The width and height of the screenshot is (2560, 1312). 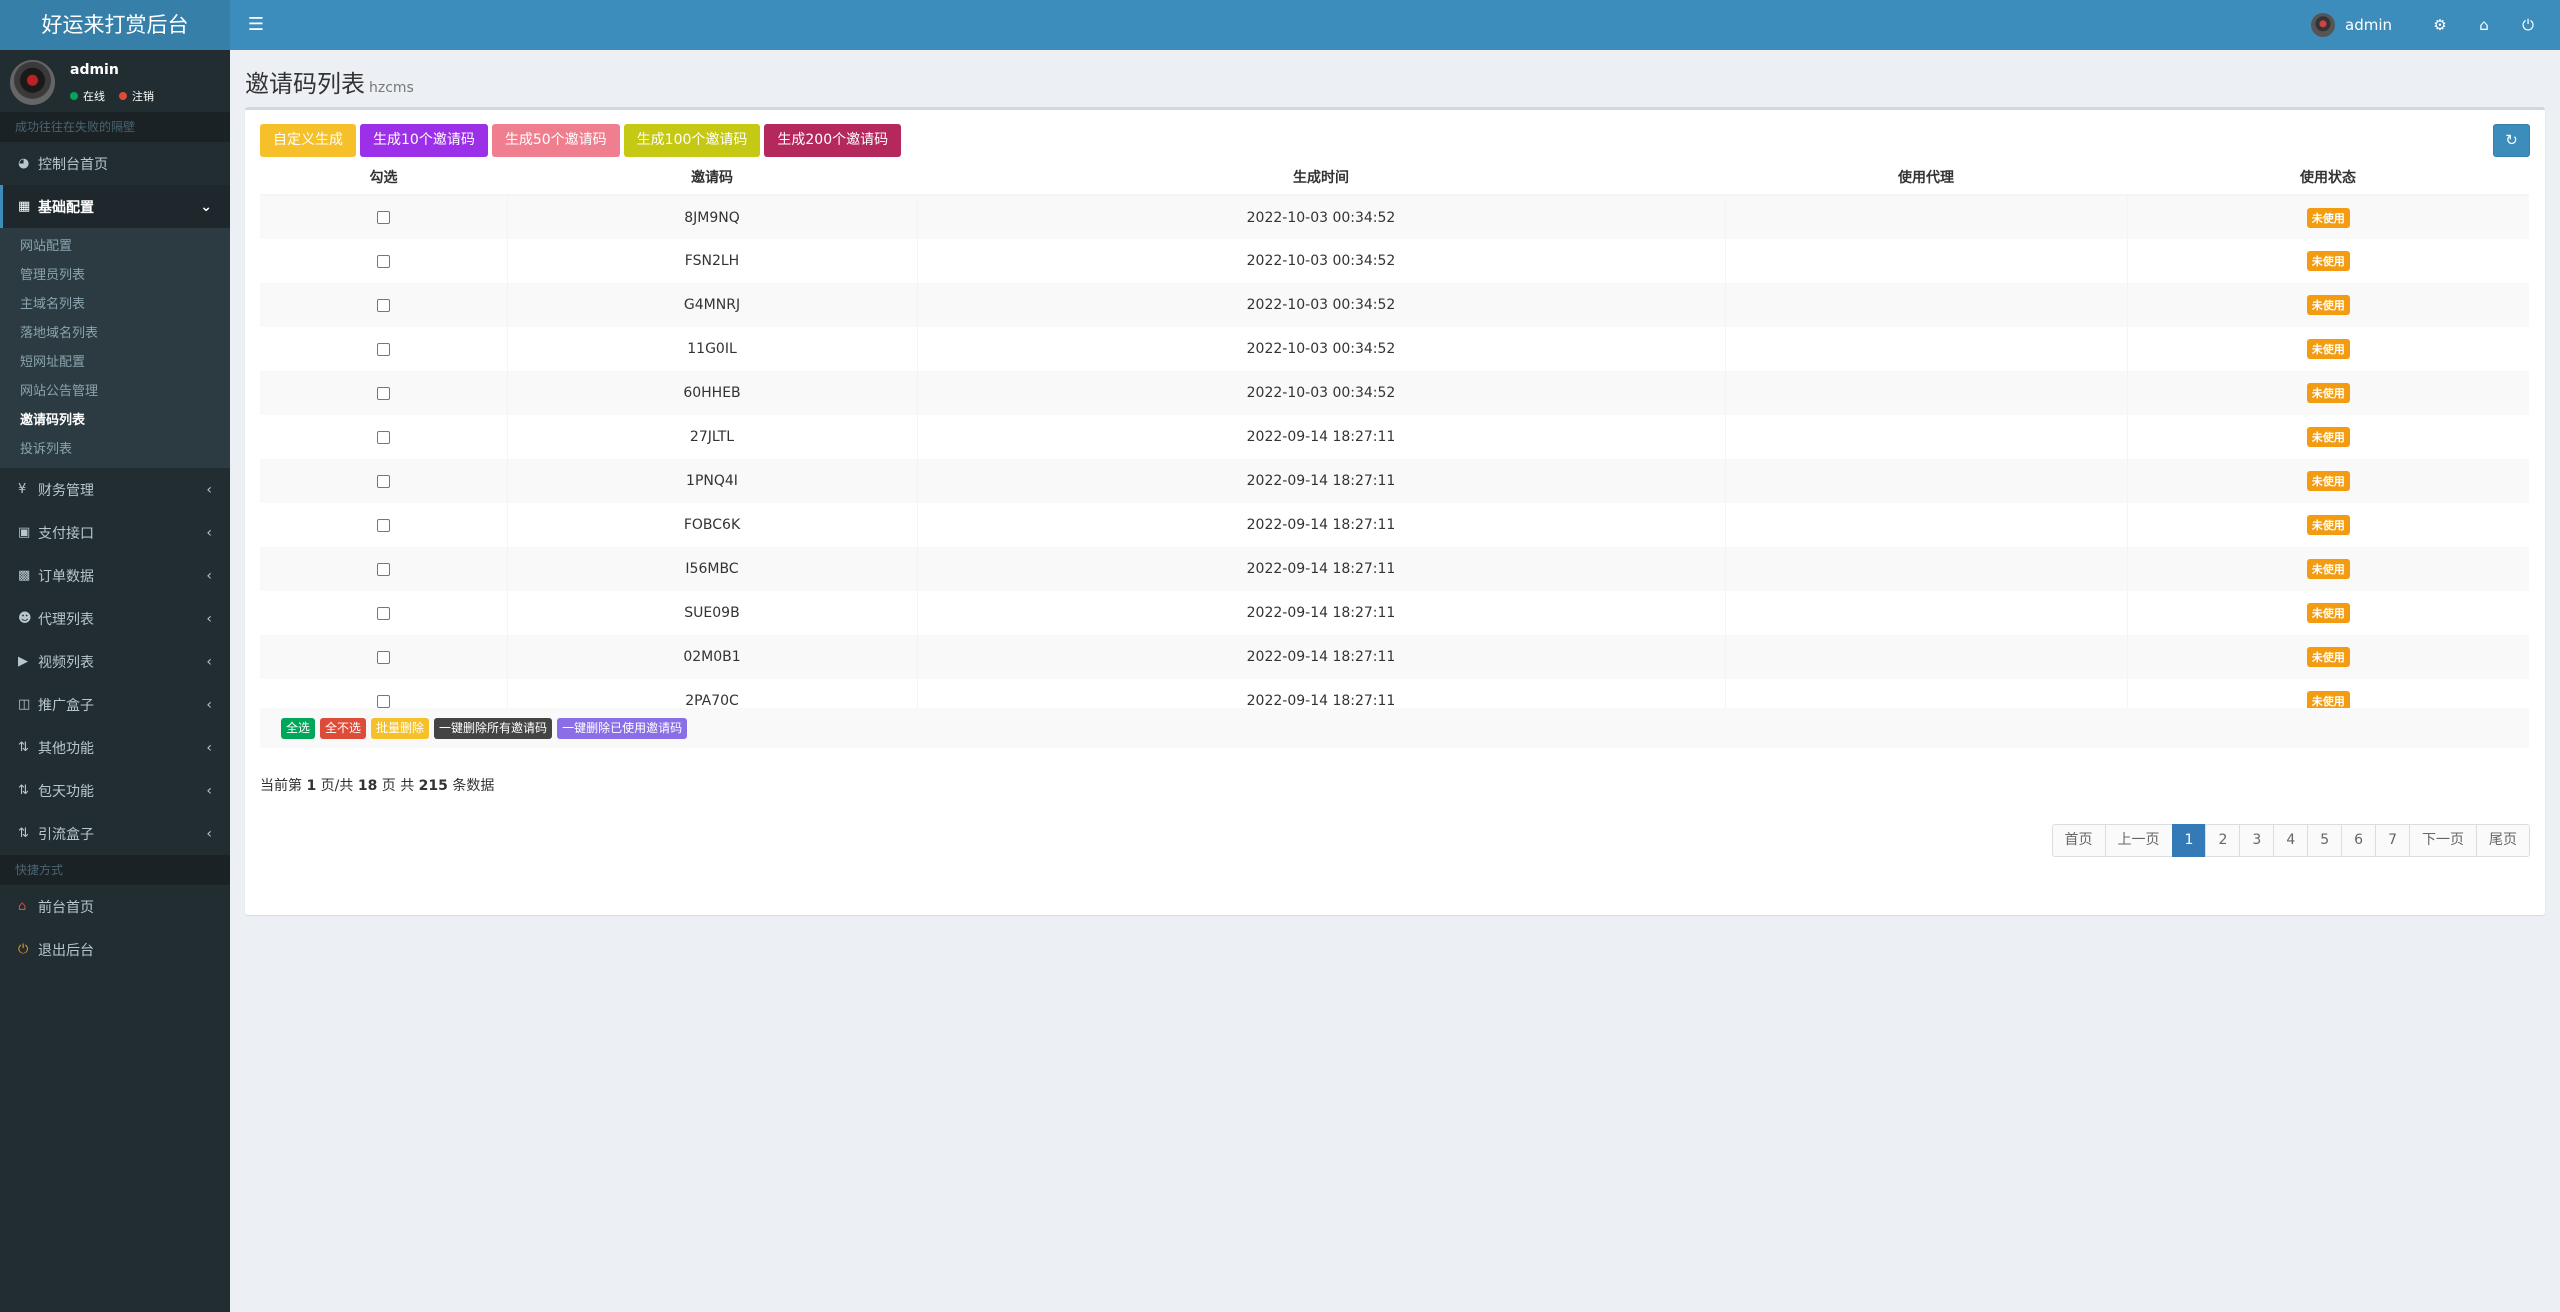 What do you see at coordinates (115, 81) in the screenshot?
I see `user-panel: admin 在线 注销` at bounding box center [115, 81].